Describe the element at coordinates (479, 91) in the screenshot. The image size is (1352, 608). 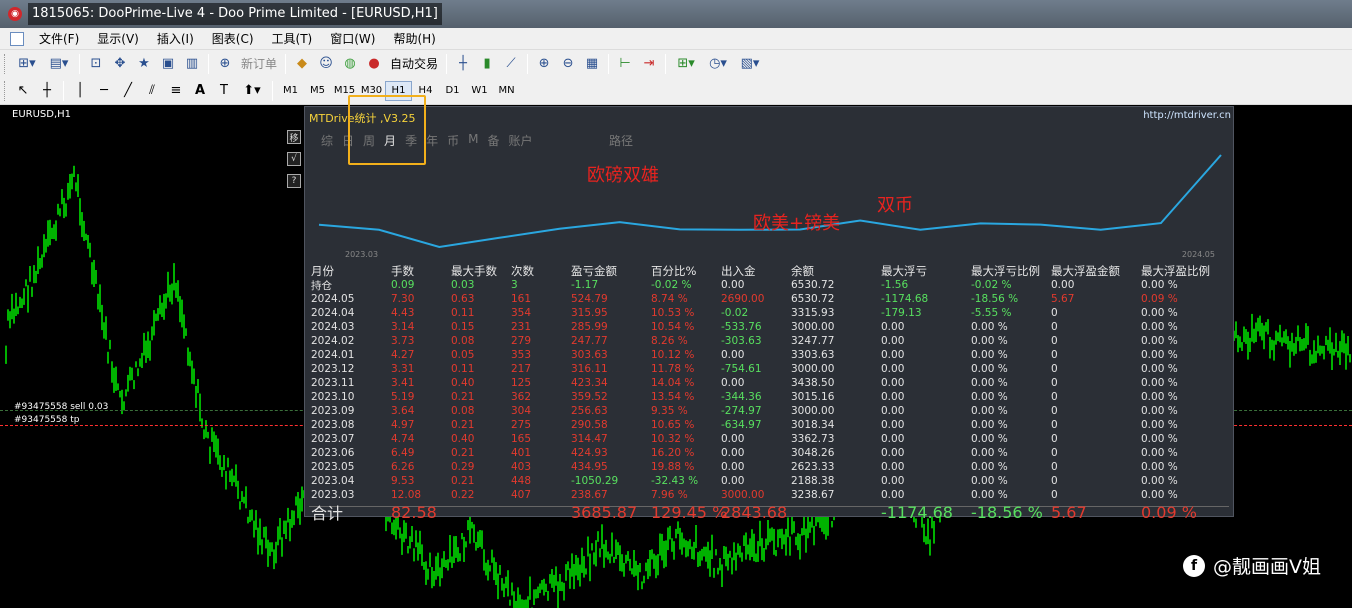
I see `tf-w1: W1` at that location.